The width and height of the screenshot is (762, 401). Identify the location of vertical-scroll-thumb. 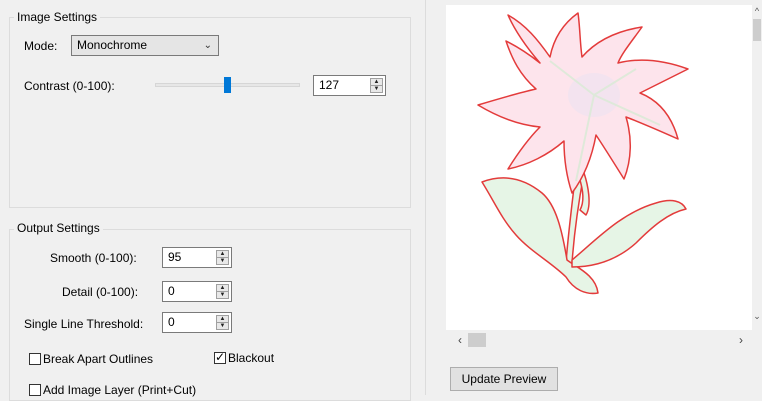
(757, 30).